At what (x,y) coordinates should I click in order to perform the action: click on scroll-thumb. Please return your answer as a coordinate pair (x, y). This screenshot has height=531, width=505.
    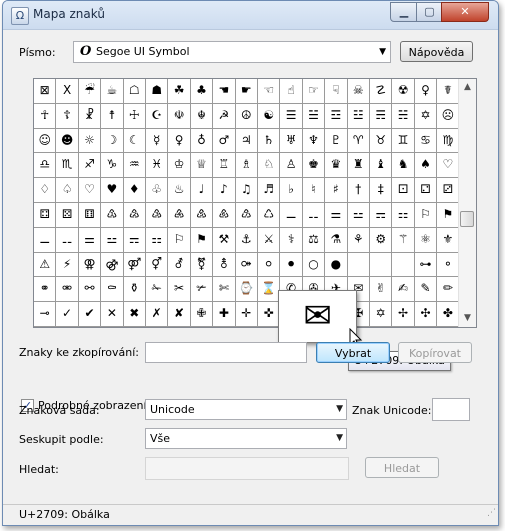
    Looking at the image, I should click on (467, 219).